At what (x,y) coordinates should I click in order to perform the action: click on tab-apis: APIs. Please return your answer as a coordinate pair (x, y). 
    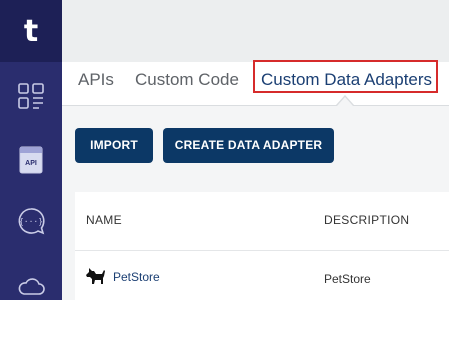
    Looking at the image, I should click on (96, 80).